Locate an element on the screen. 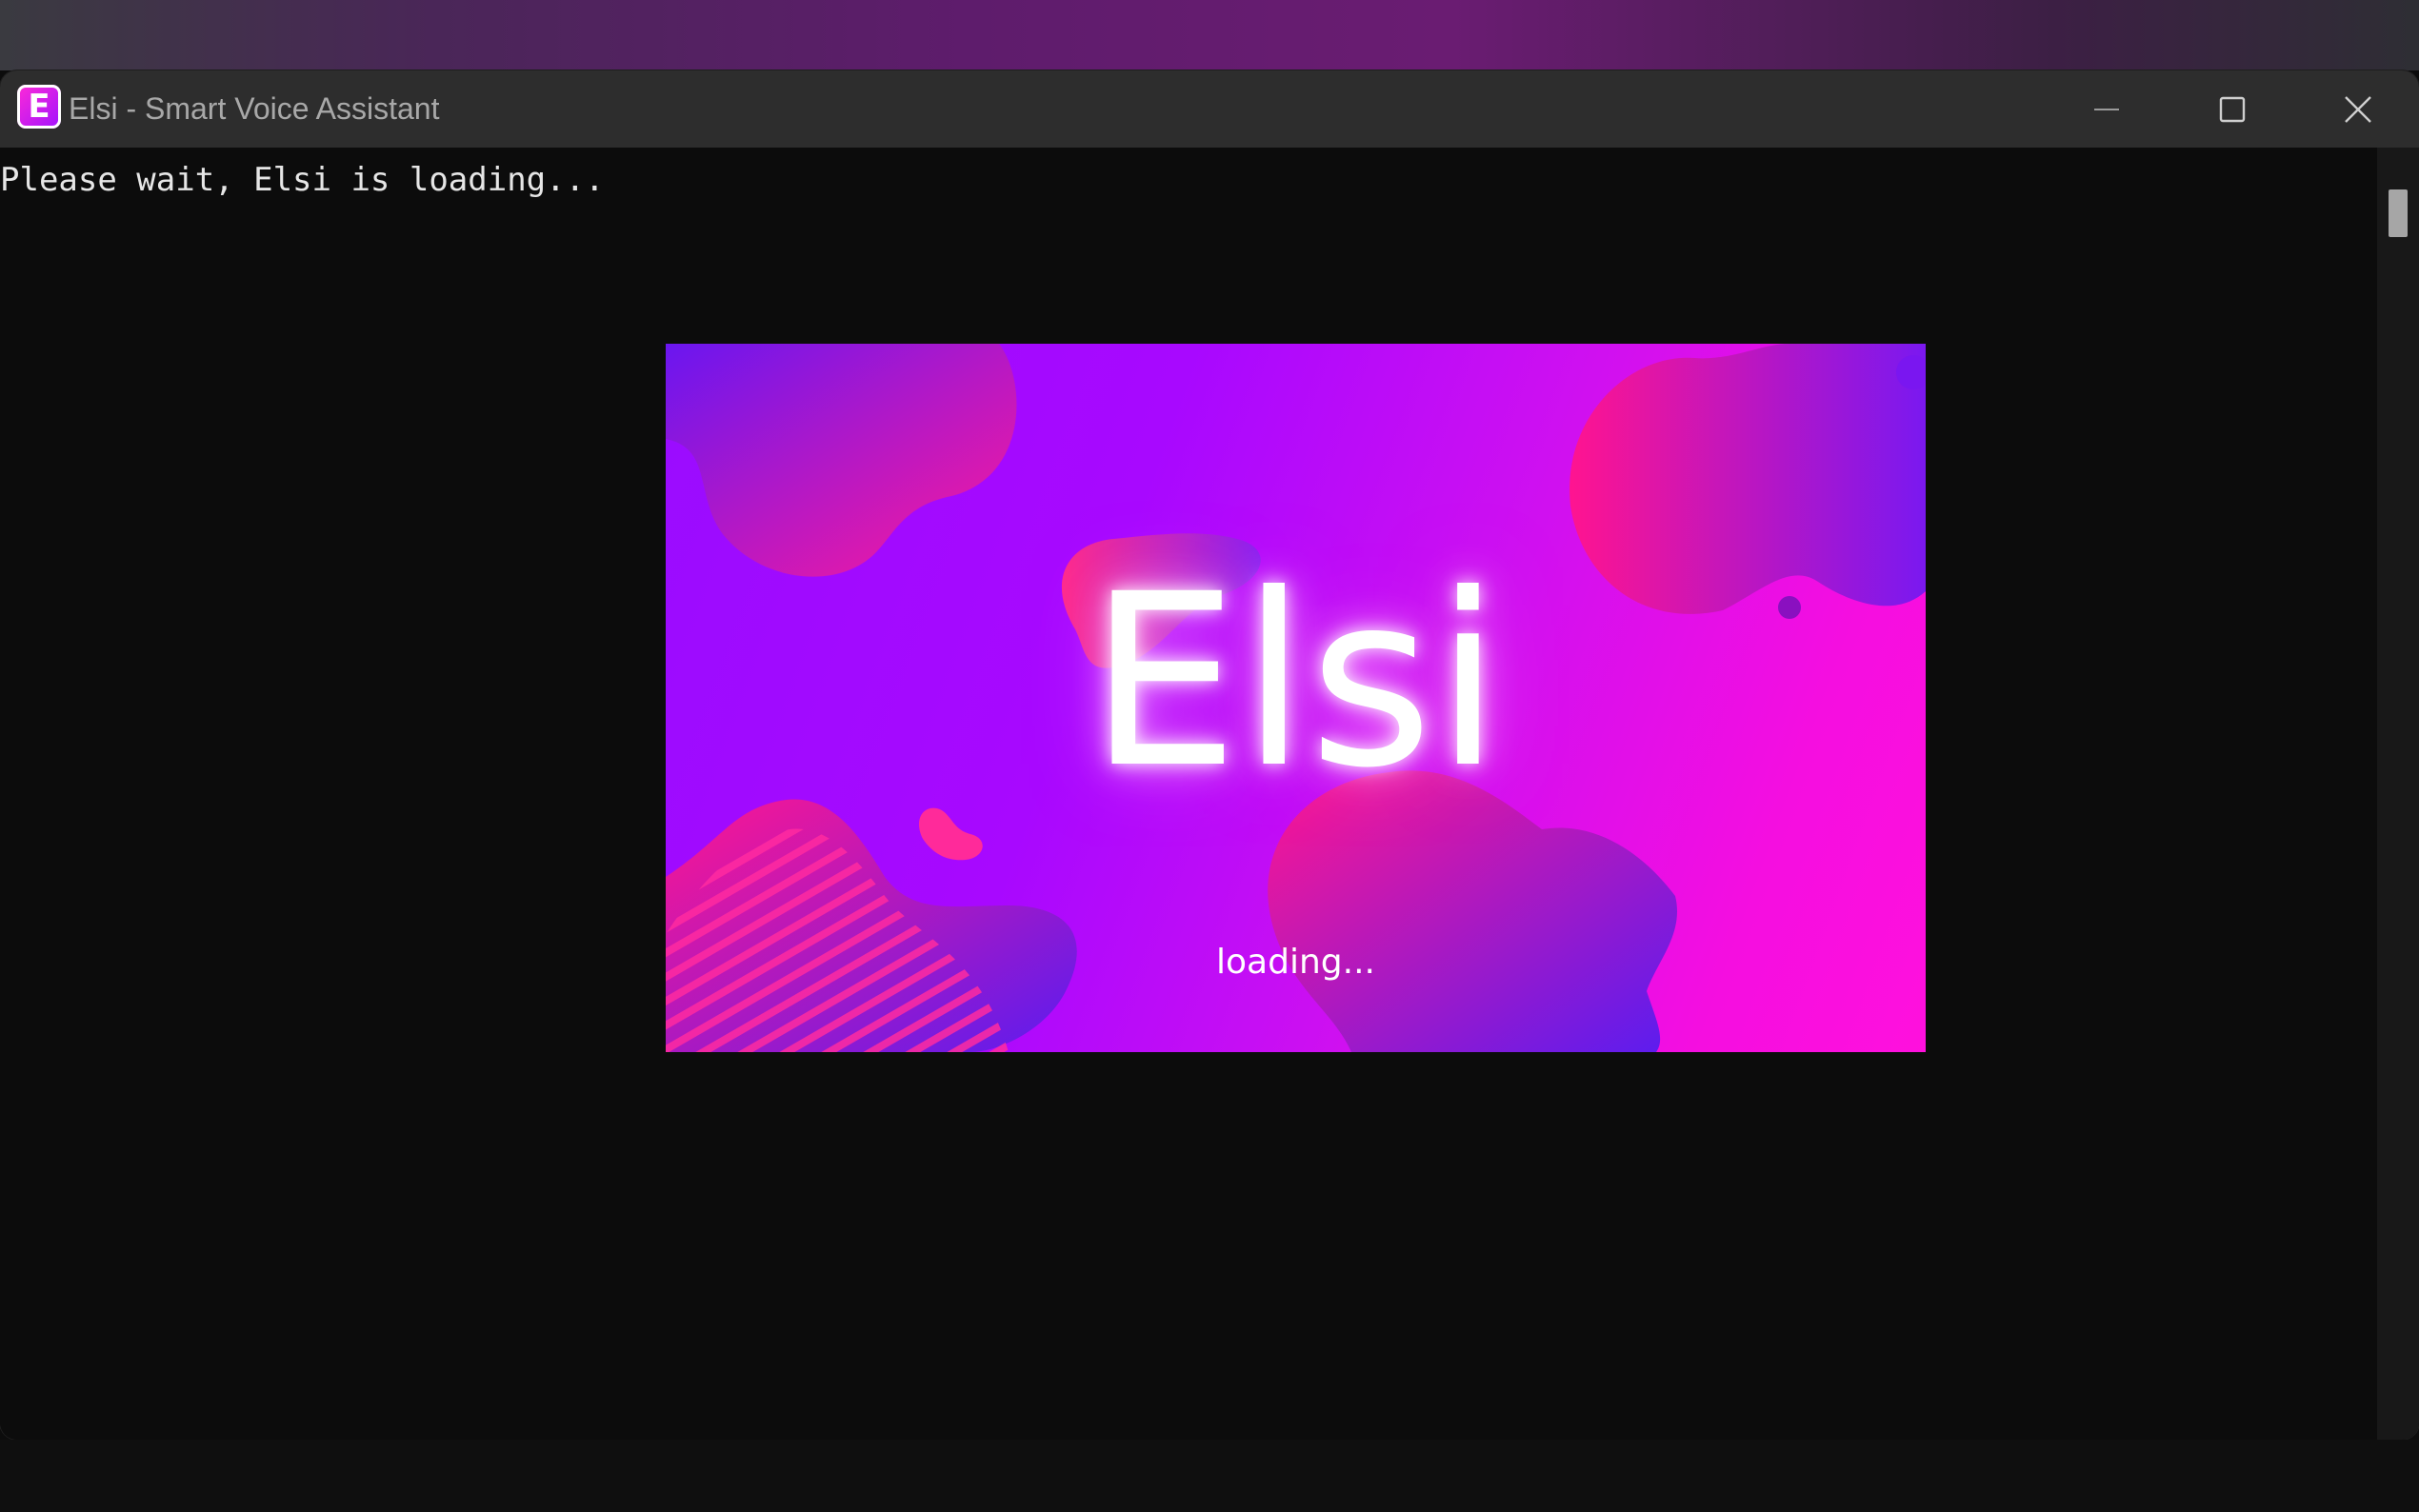  vertical-scrollbar is located at coordinates (2398, 794).